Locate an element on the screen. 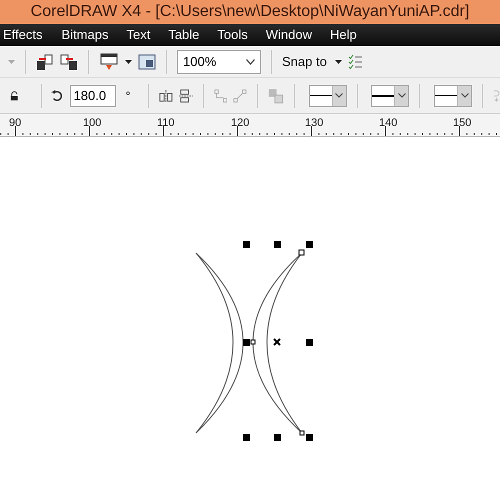 The height and width of the screenshot is (478, 500). export-icon is located at coordinates (69, 61).